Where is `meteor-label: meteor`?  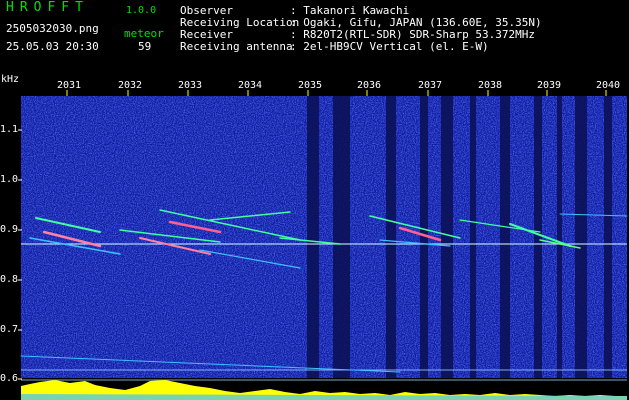 meteor-label: meteor is located at coordinates (144, 33).